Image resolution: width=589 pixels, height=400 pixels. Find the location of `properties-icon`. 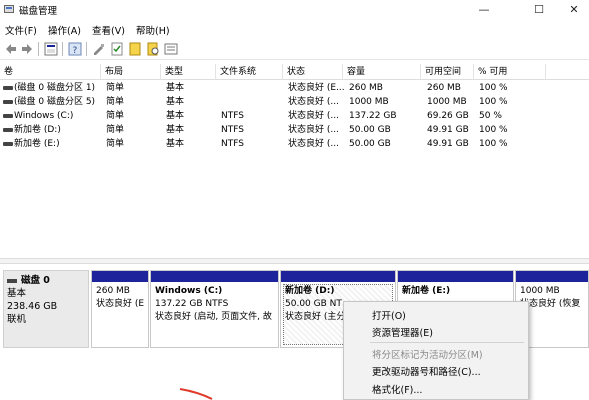

properties-icon is located at coordinates (99, 49).